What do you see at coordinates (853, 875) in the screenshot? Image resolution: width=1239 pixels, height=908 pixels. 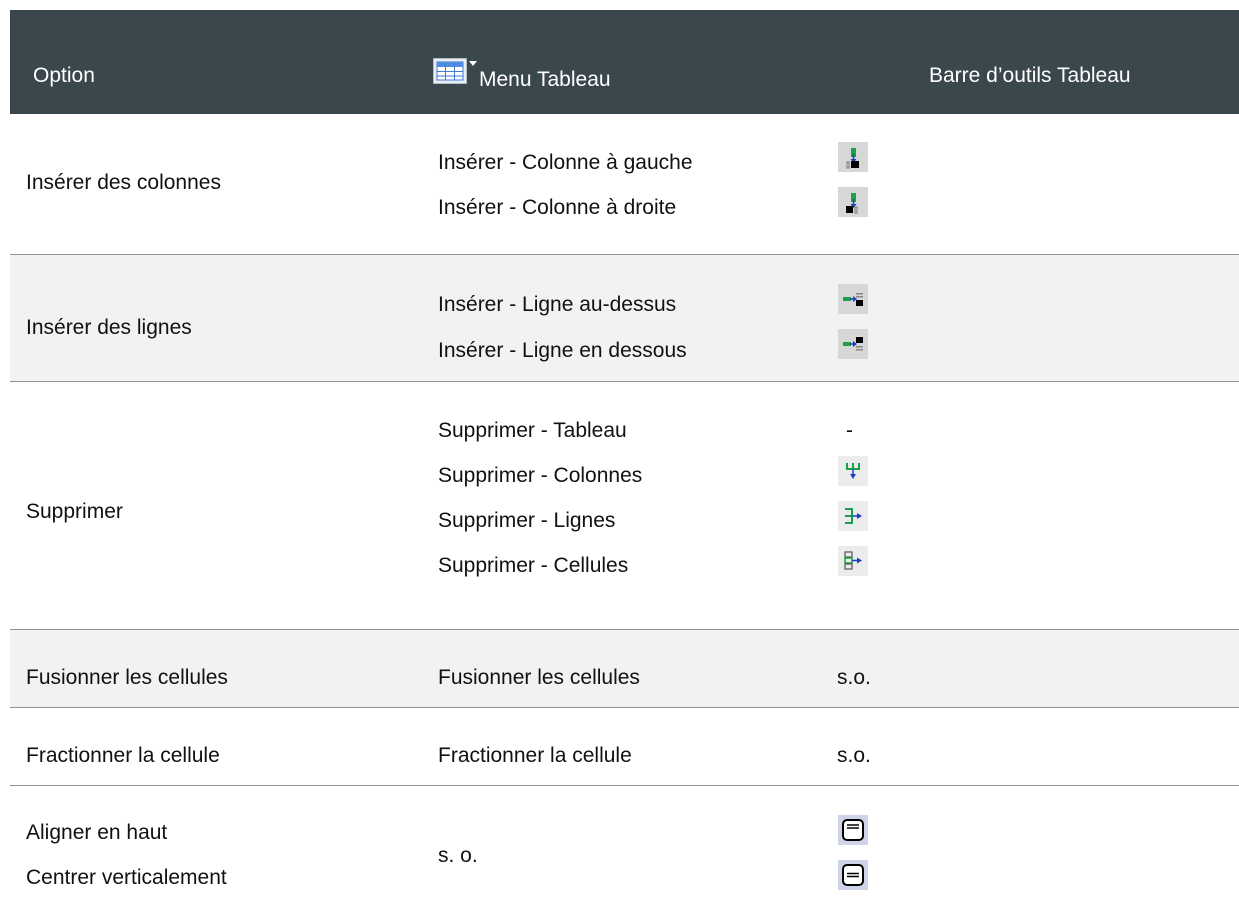 I see `center-vertically-icon` at bounding box center [853, 875].